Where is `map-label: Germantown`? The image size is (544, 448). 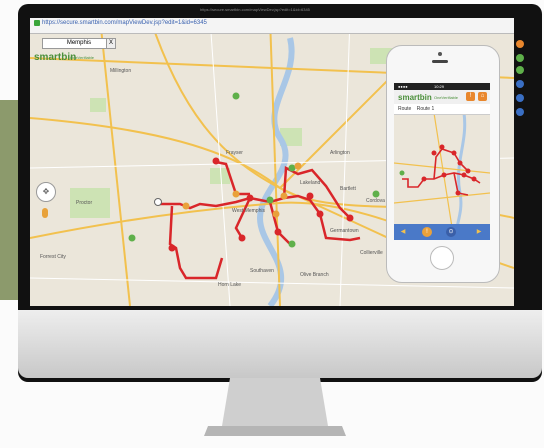
map-label: Germantown is located at coordinates (344, 231).